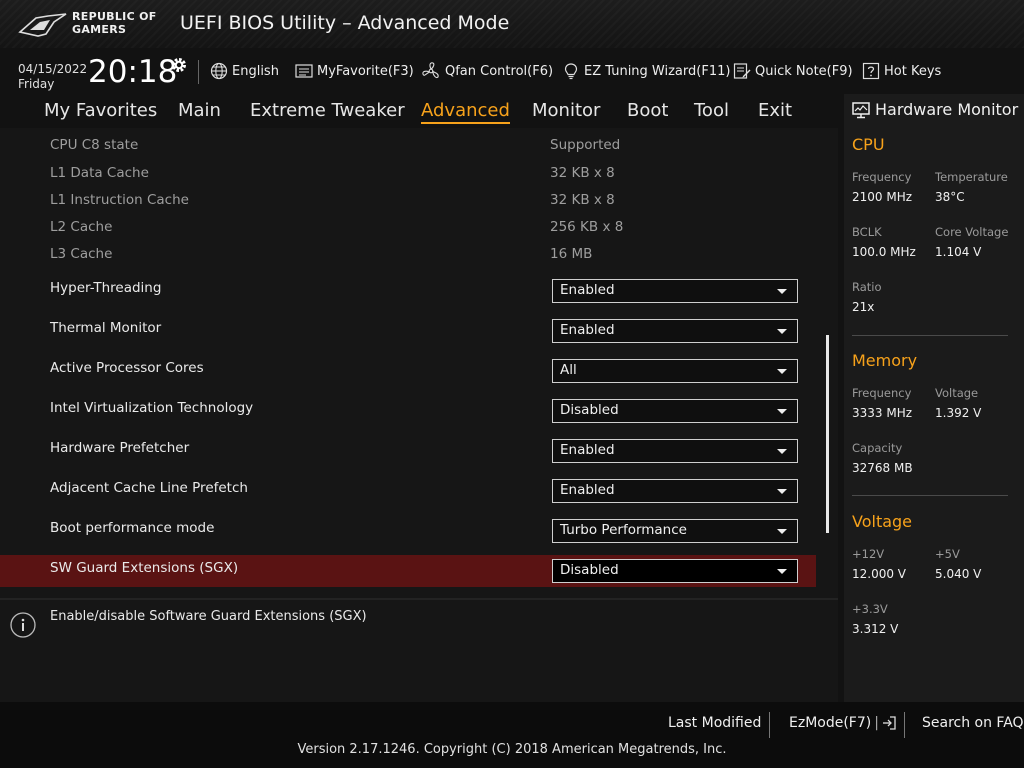 The image size is (1024, 768). What do you see at coordinates (94, 145) in the screenshot?
I see `info-label: CPU C8 state` at bounding box center [94, 145].